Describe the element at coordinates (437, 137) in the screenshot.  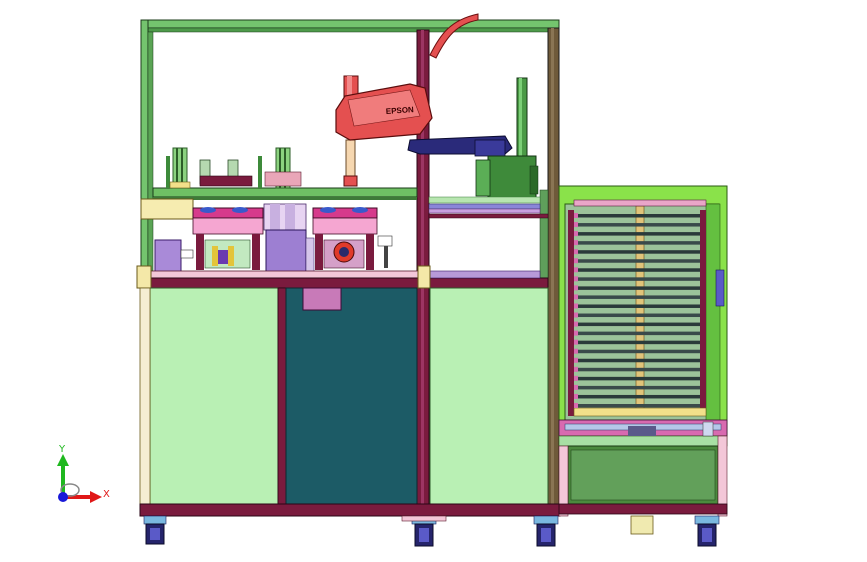
I see `scara-robot: EPSON` at that location.